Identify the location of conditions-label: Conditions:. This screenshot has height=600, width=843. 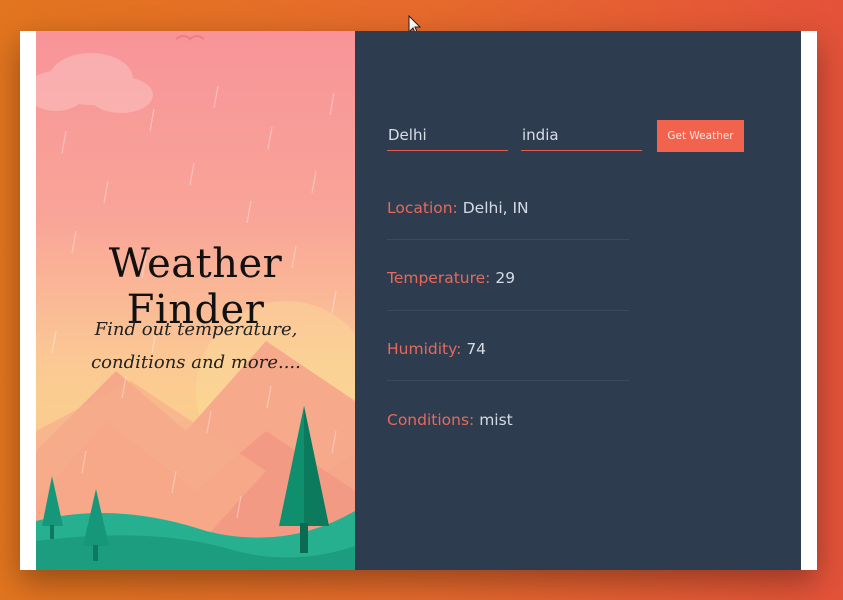
(431, 420).